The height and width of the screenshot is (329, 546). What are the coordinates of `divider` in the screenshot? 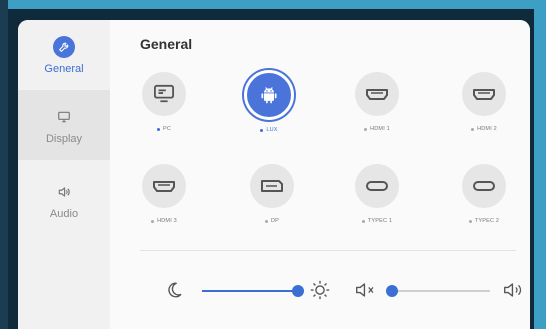 It's located at (328, 250).